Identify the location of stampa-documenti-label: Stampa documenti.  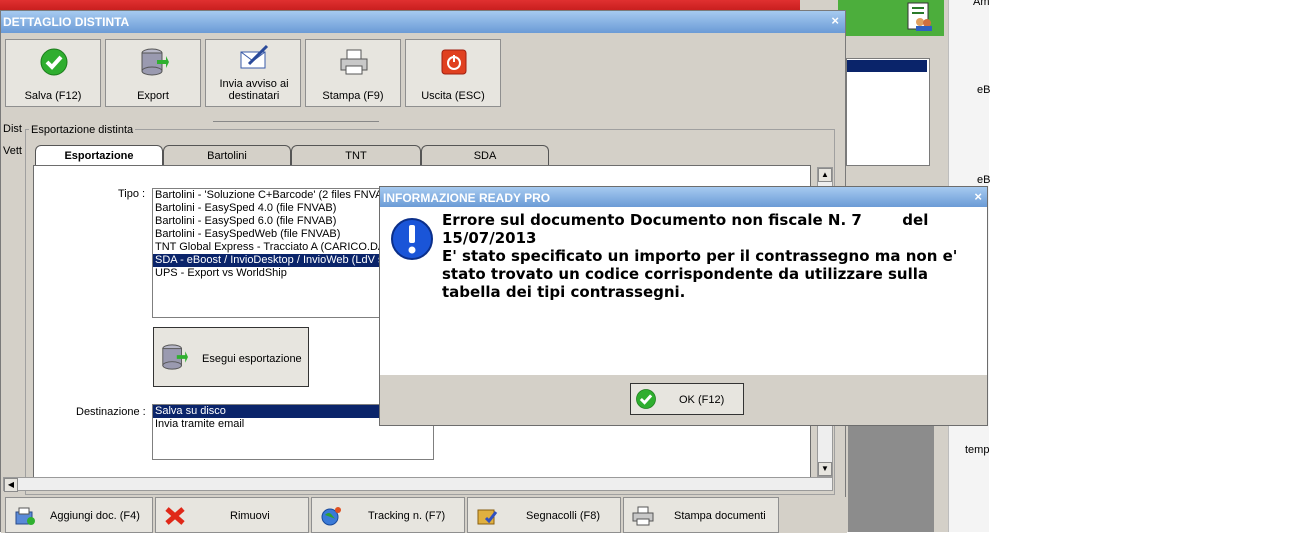
(720, 516).